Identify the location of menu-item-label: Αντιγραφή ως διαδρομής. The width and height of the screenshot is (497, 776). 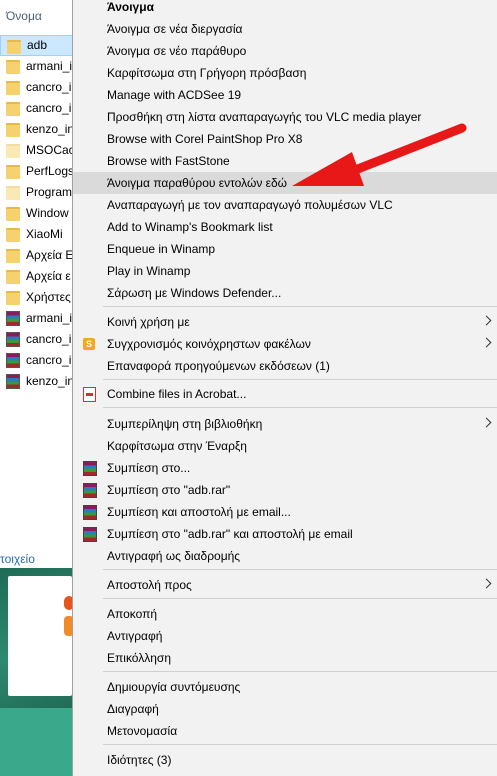
(174, 556).